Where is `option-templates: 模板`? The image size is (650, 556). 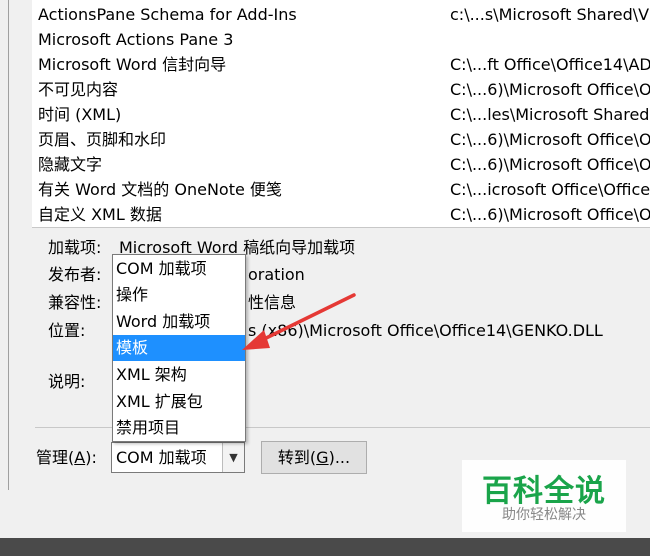 option-templates: 模板 is located at coordinates (179, 348).